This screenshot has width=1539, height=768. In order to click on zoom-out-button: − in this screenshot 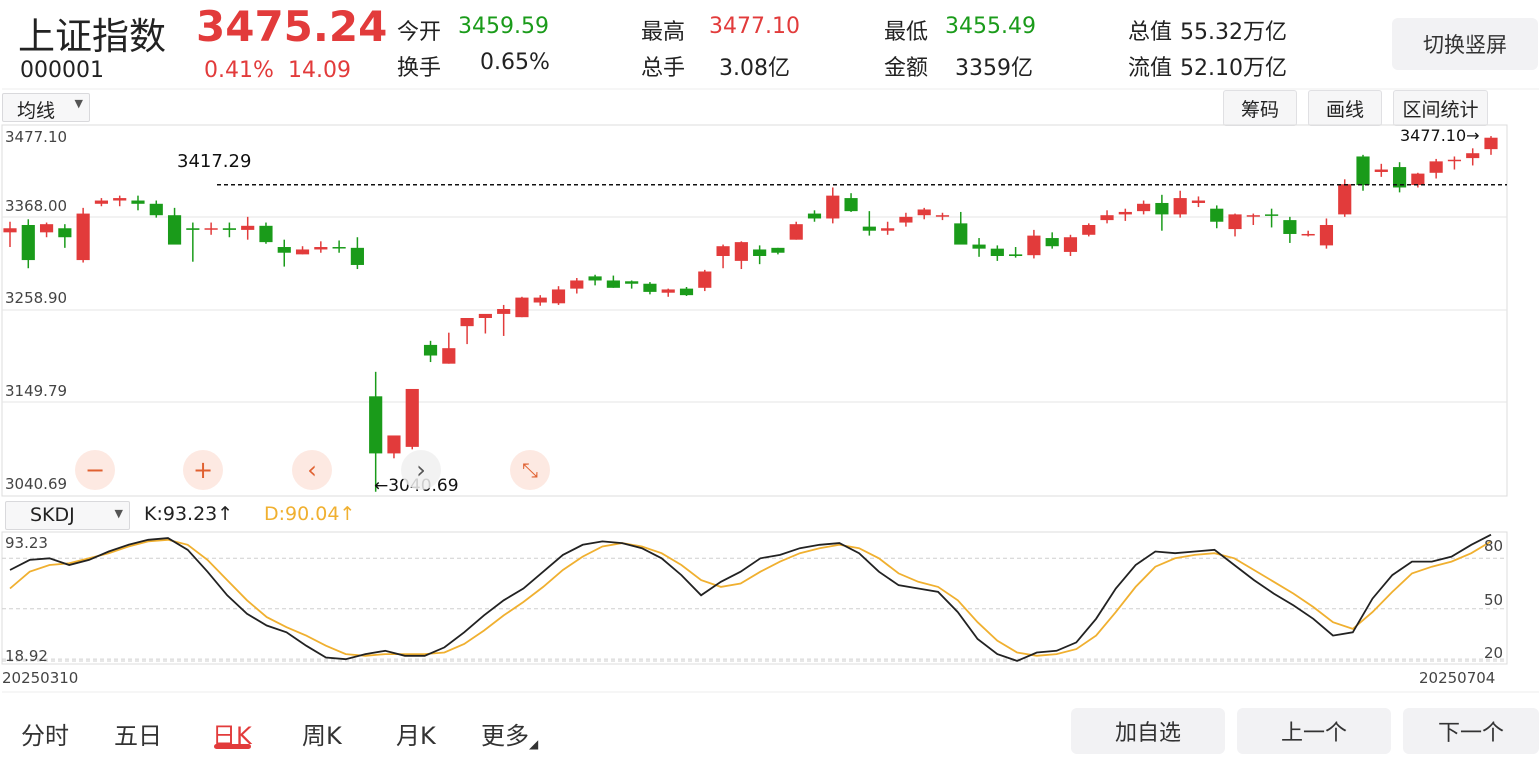, I will do `click(95, 470)`.